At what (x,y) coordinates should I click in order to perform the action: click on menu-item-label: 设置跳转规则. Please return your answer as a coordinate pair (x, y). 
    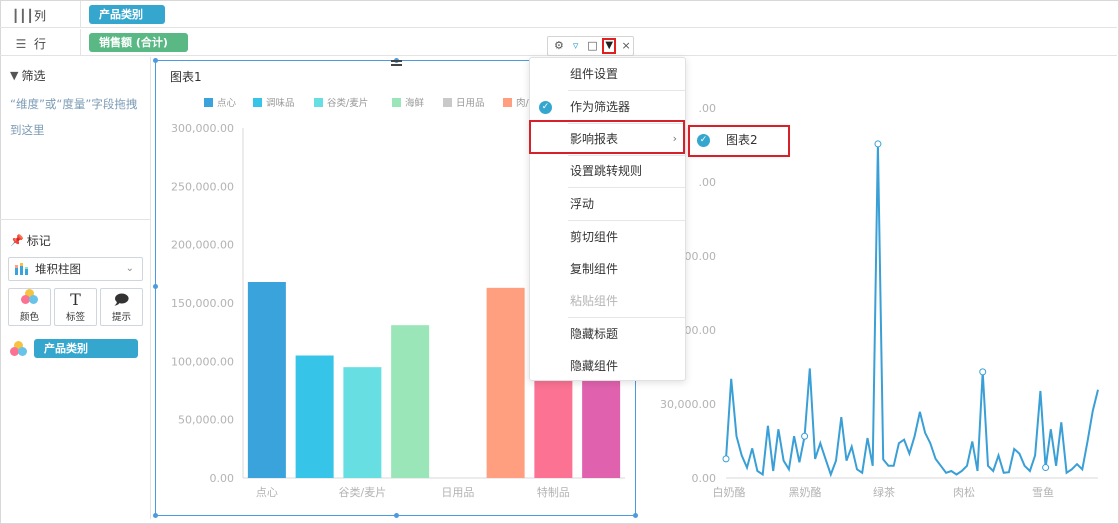
    Looking at the image, I should click on (606, 171).